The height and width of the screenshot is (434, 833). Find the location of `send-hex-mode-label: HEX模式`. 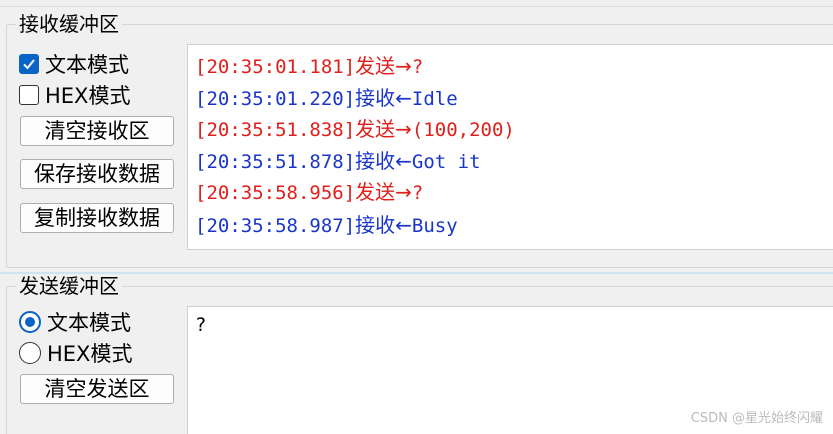

send-hex-mode-label: HEX模式 is located at coordinates (90, 354).